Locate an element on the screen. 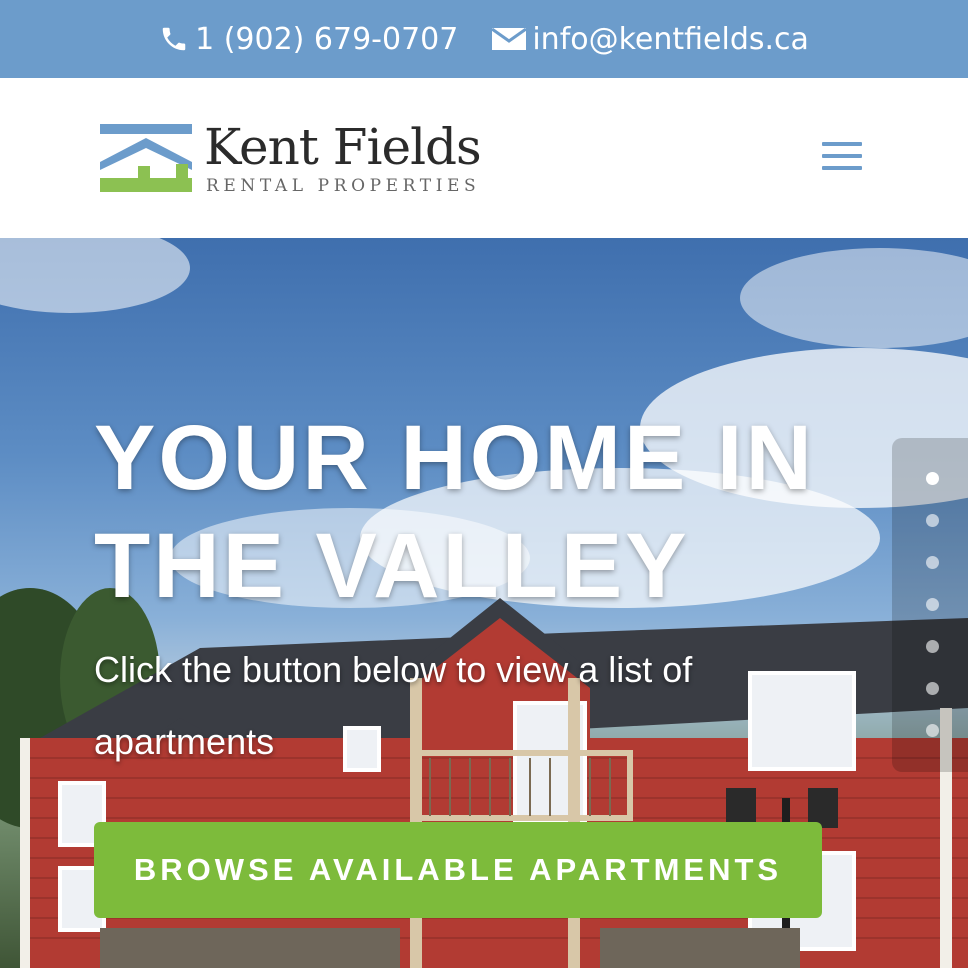 The image size is (968, 968). phone-icon is located at coordinates (174, 39).